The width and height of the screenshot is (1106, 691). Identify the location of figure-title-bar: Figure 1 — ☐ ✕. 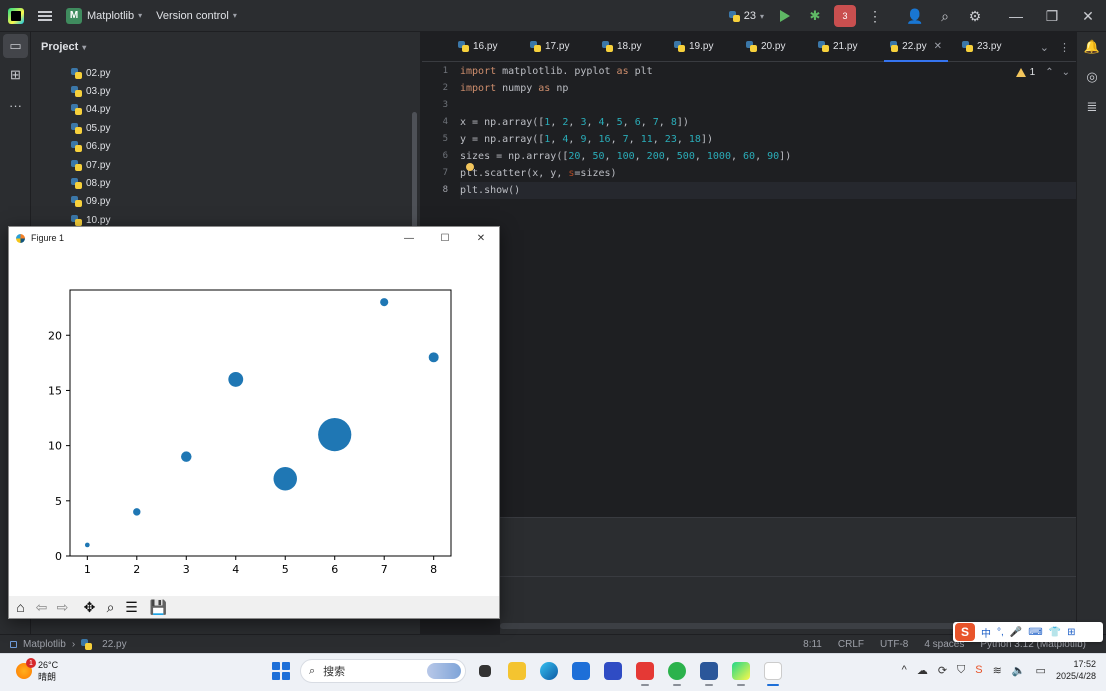
(254, 238).